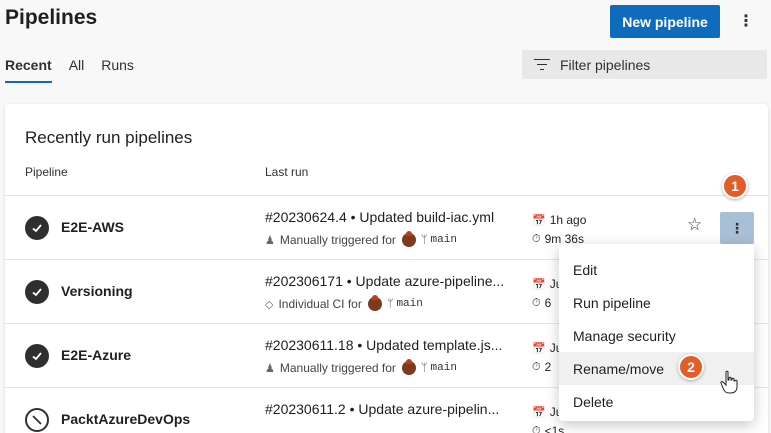 The width and height of the screenshot is (771, 433). I want to click on duration: 2, so click(548, 367).